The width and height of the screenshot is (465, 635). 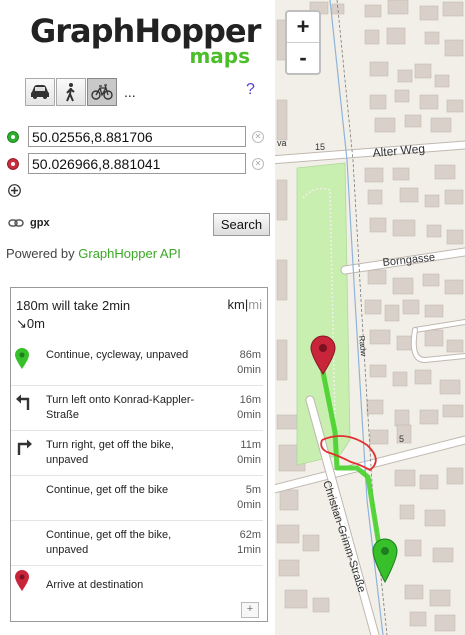 What do you see at coordinates (117, 355) in the screenshot?
I see `instruction-text: Continue, cycleway, unpaved` at bounding box center [117, 355].